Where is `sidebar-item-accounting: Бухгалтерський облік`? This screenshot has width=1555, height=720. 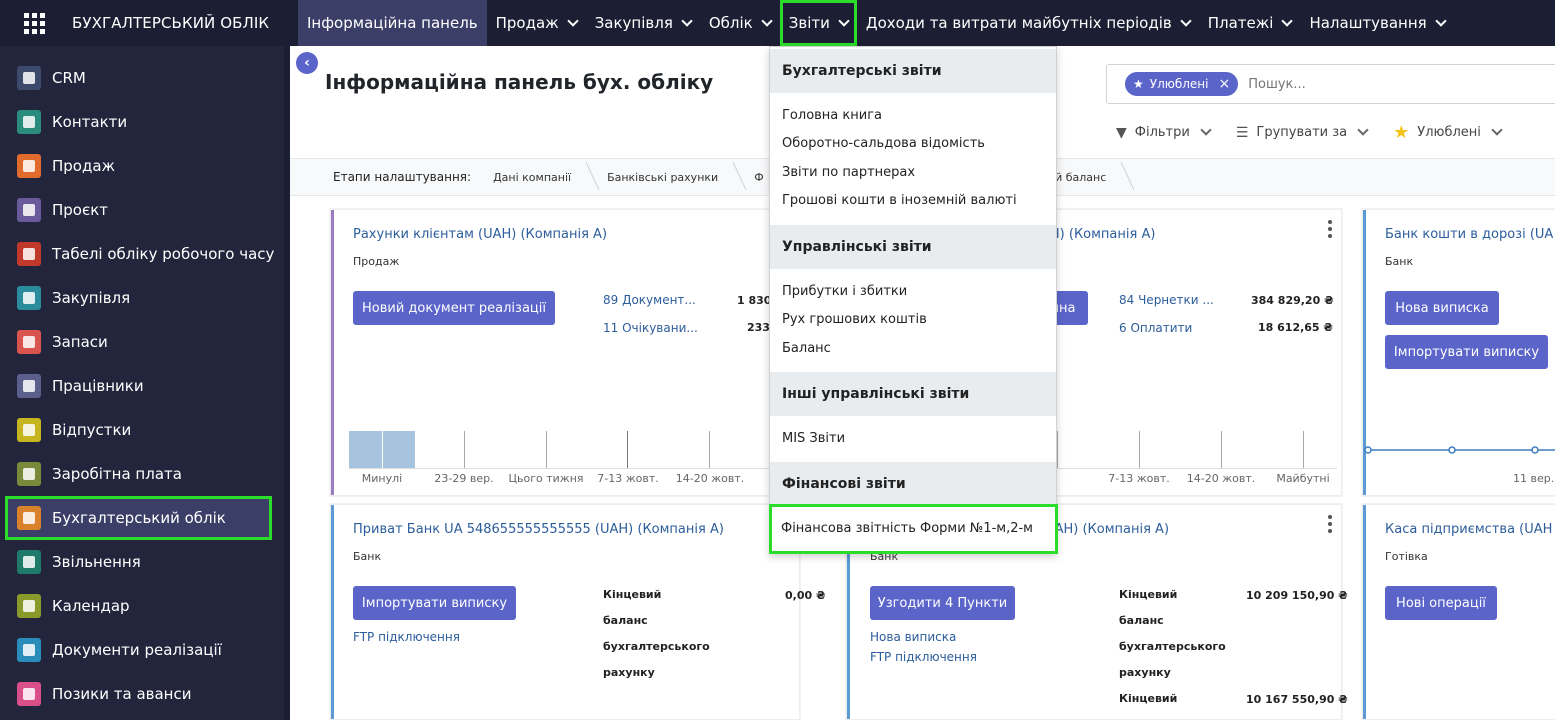 sidebar-item-accounting: Бухгалтерський облік is located at coordinates (138, 518).